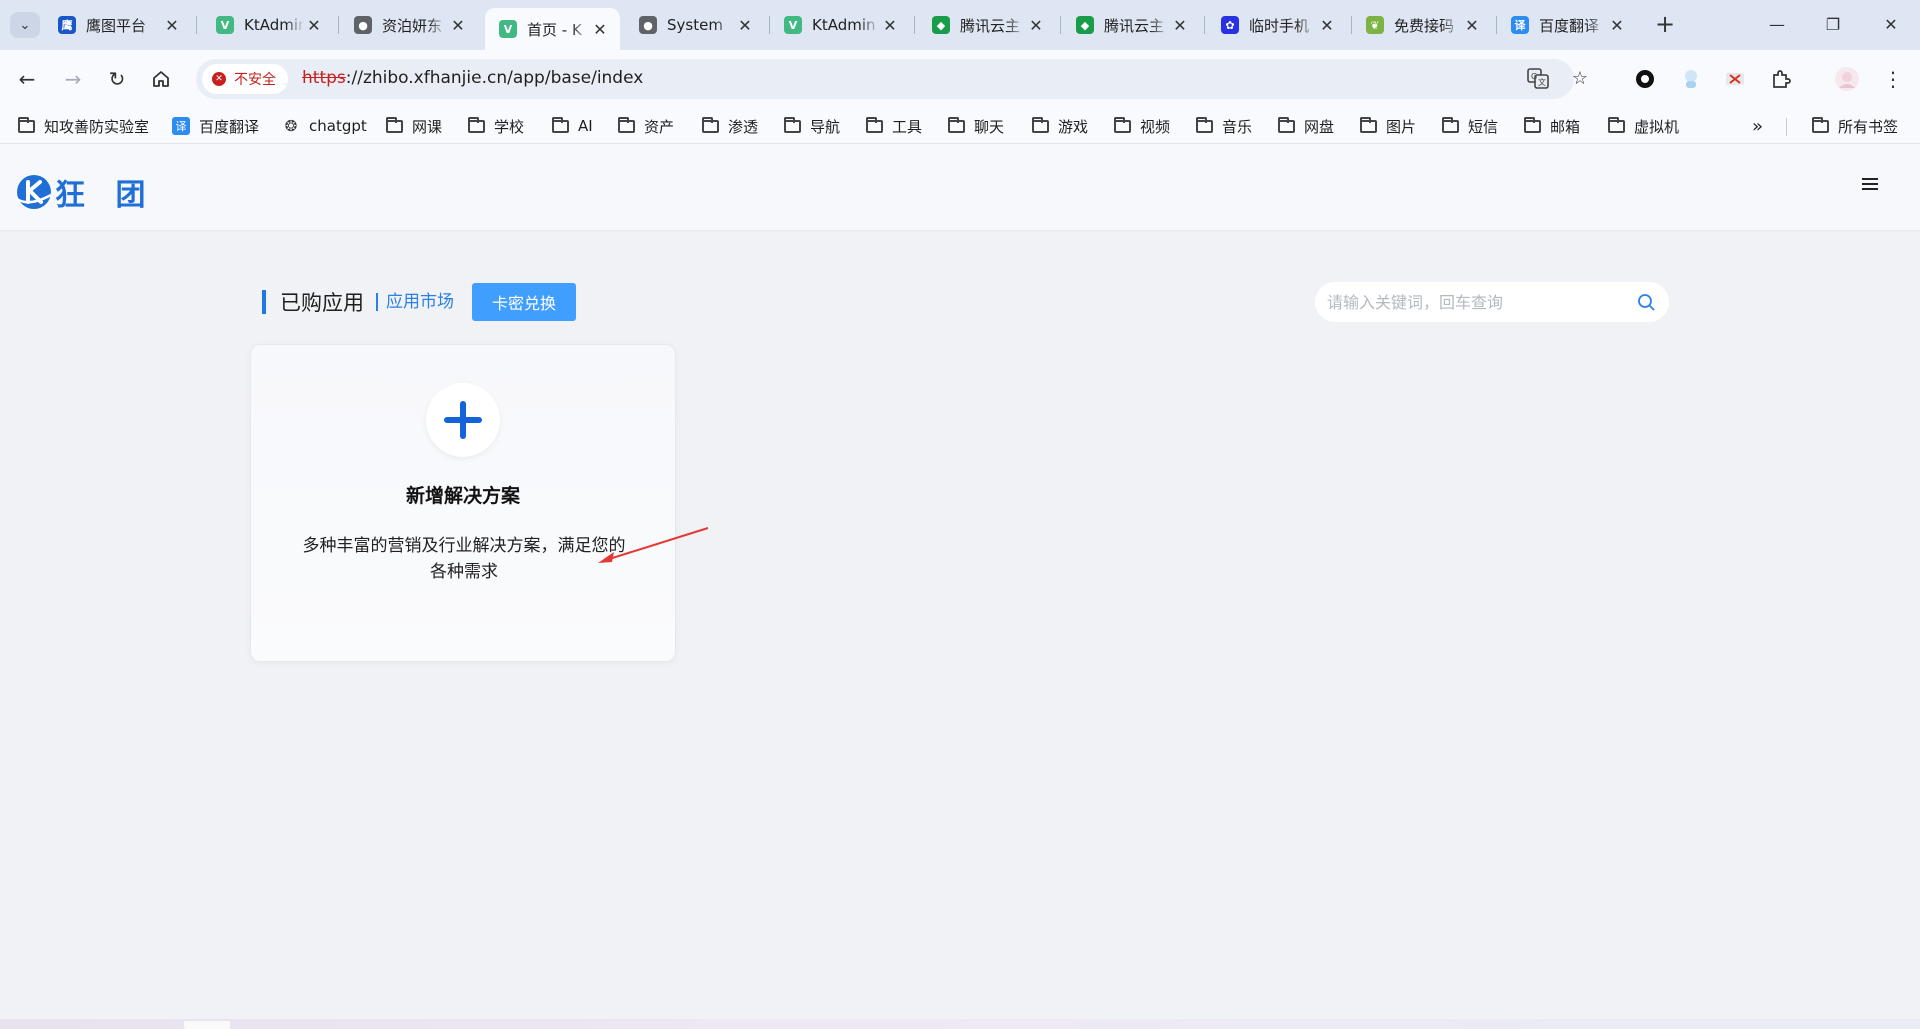 This screenshot has width=1920, height=1029. Describe the element at coordinates (894, 126) in the screenshot. I see `bookmark-item: 工具` at that location.